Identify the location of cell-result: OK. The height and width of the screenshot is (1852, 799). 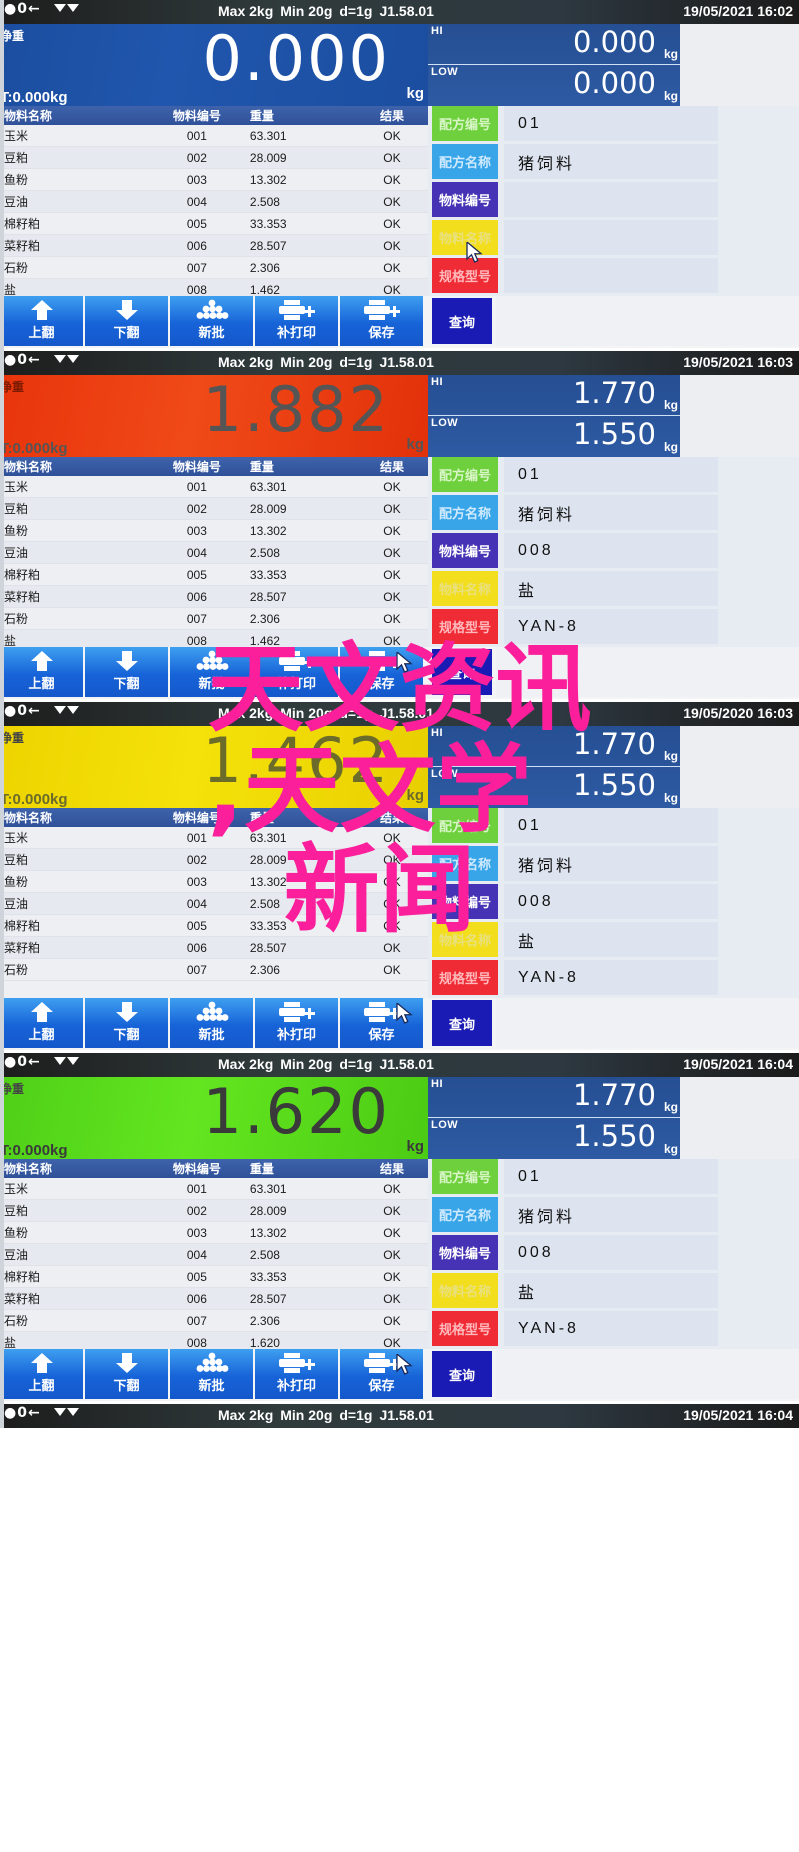
(391, 1298).